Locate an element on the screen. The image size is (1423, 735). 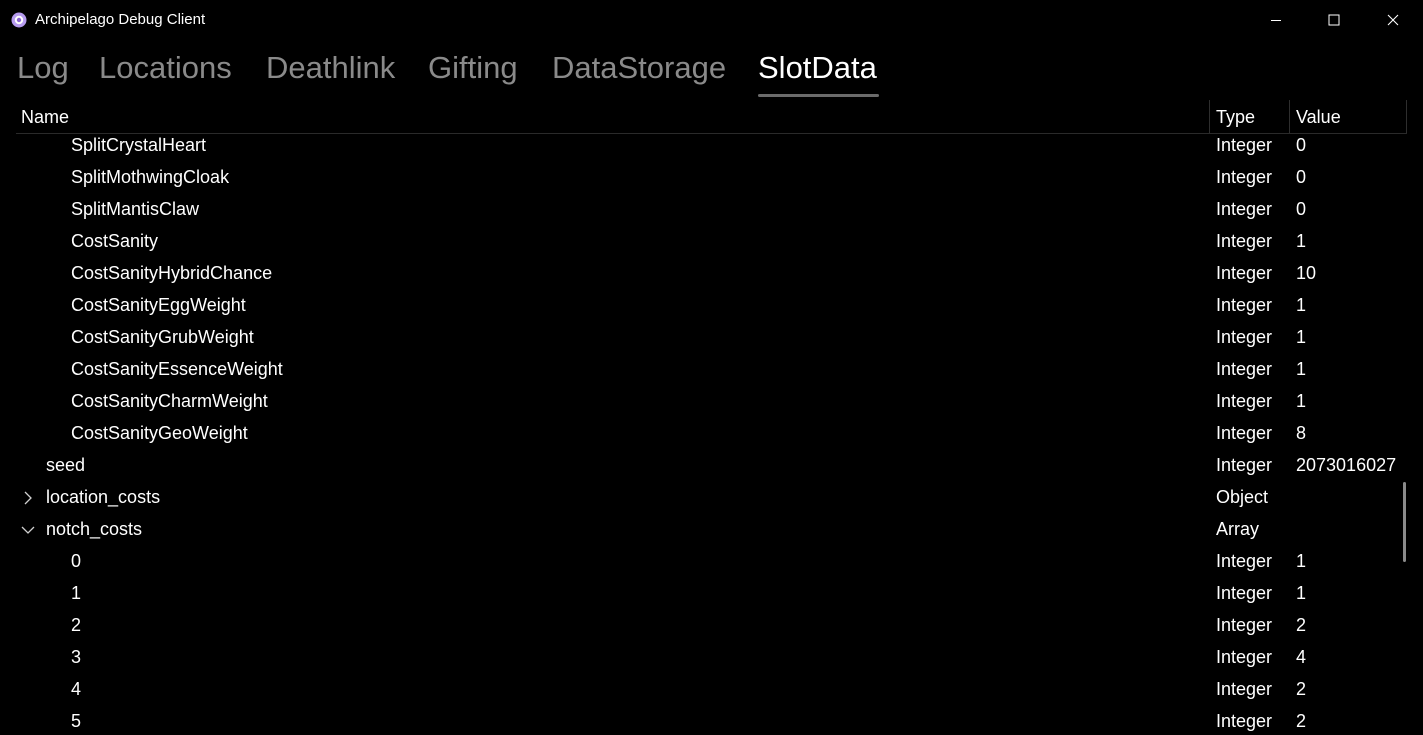
row-value-cell: 4 is located at coordinates (1301, 657).